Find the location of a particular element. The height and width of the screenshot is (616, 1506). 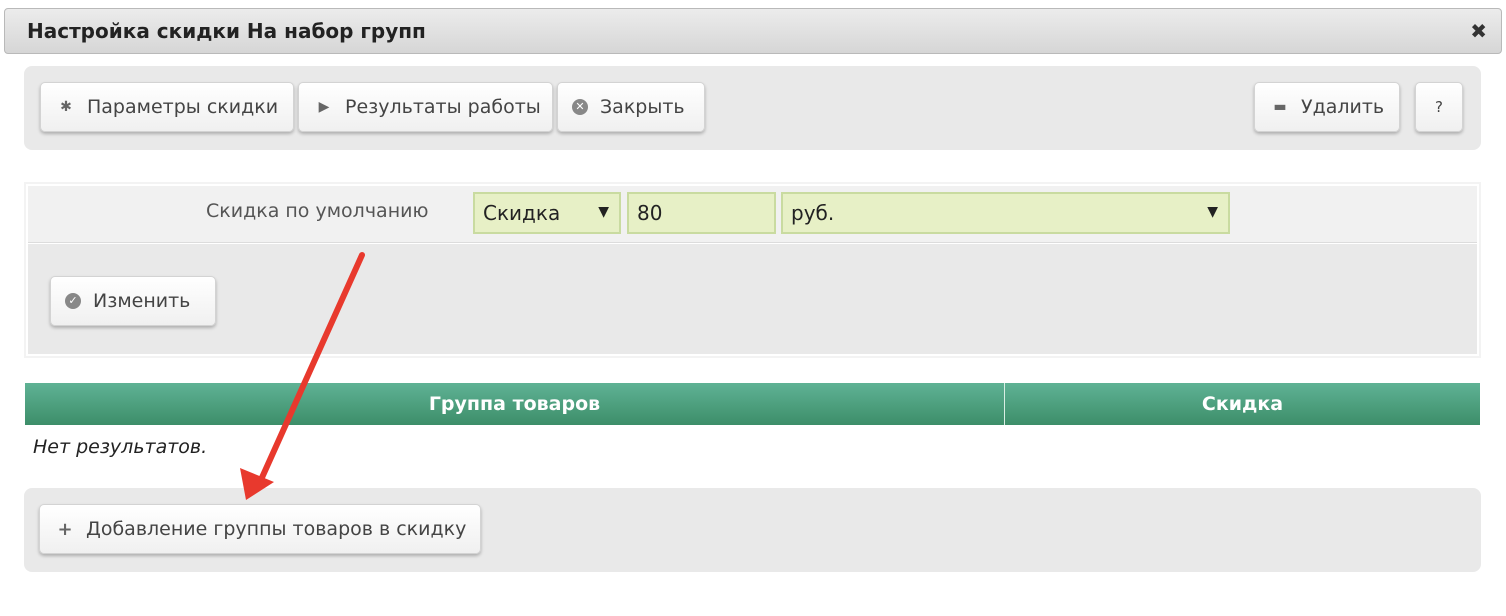

bottom-toolbar: + Добавление группы товаров в скидку is located at coordinates (752, 530).